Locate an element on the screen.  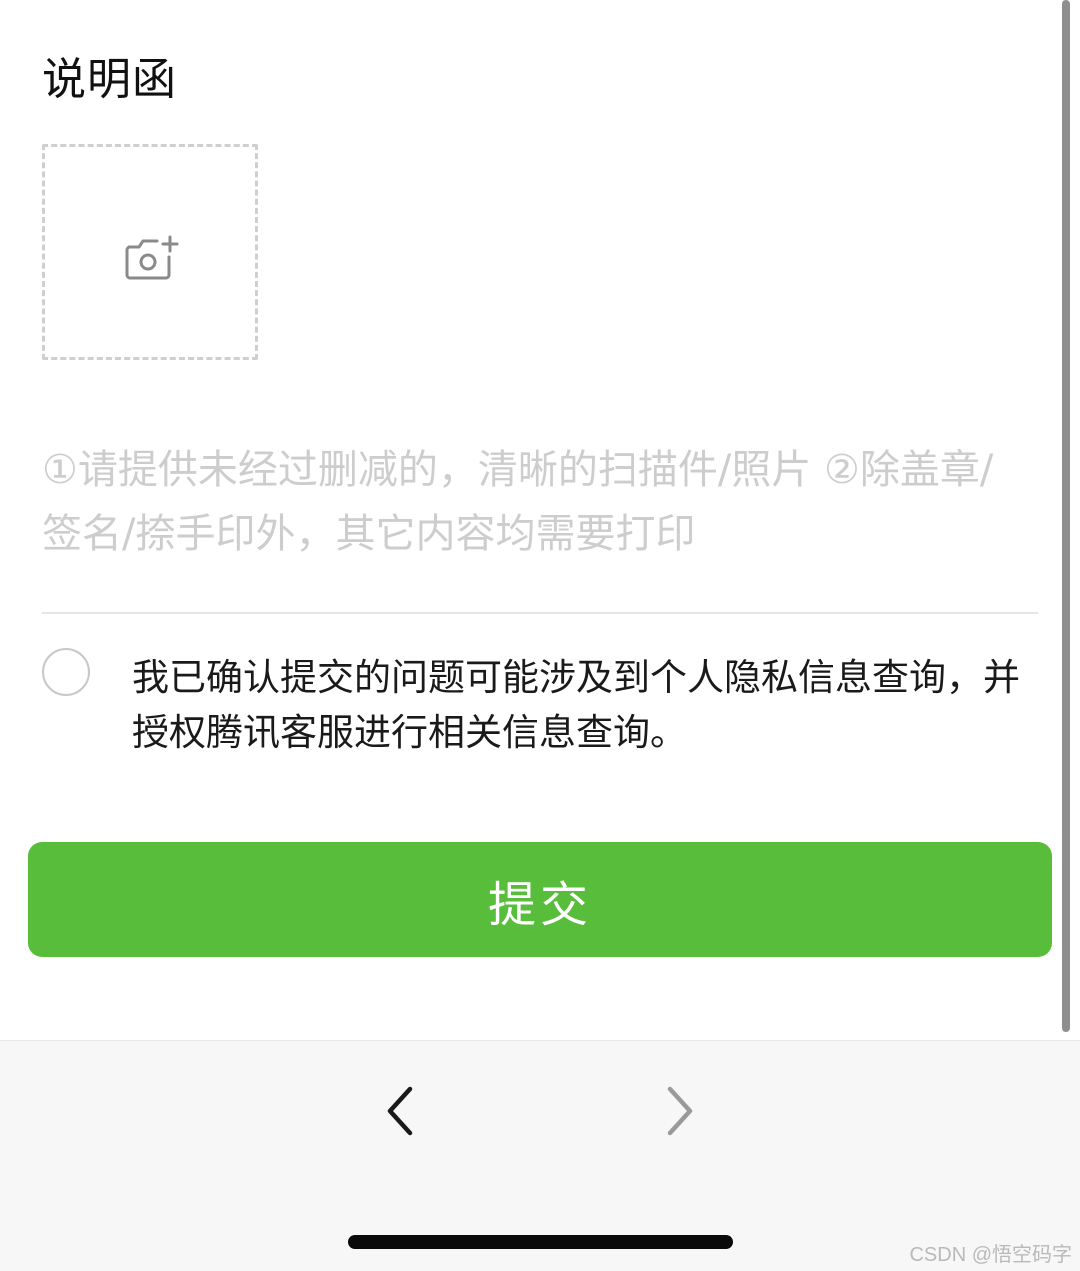
divider is located at coordinates (540, 613).